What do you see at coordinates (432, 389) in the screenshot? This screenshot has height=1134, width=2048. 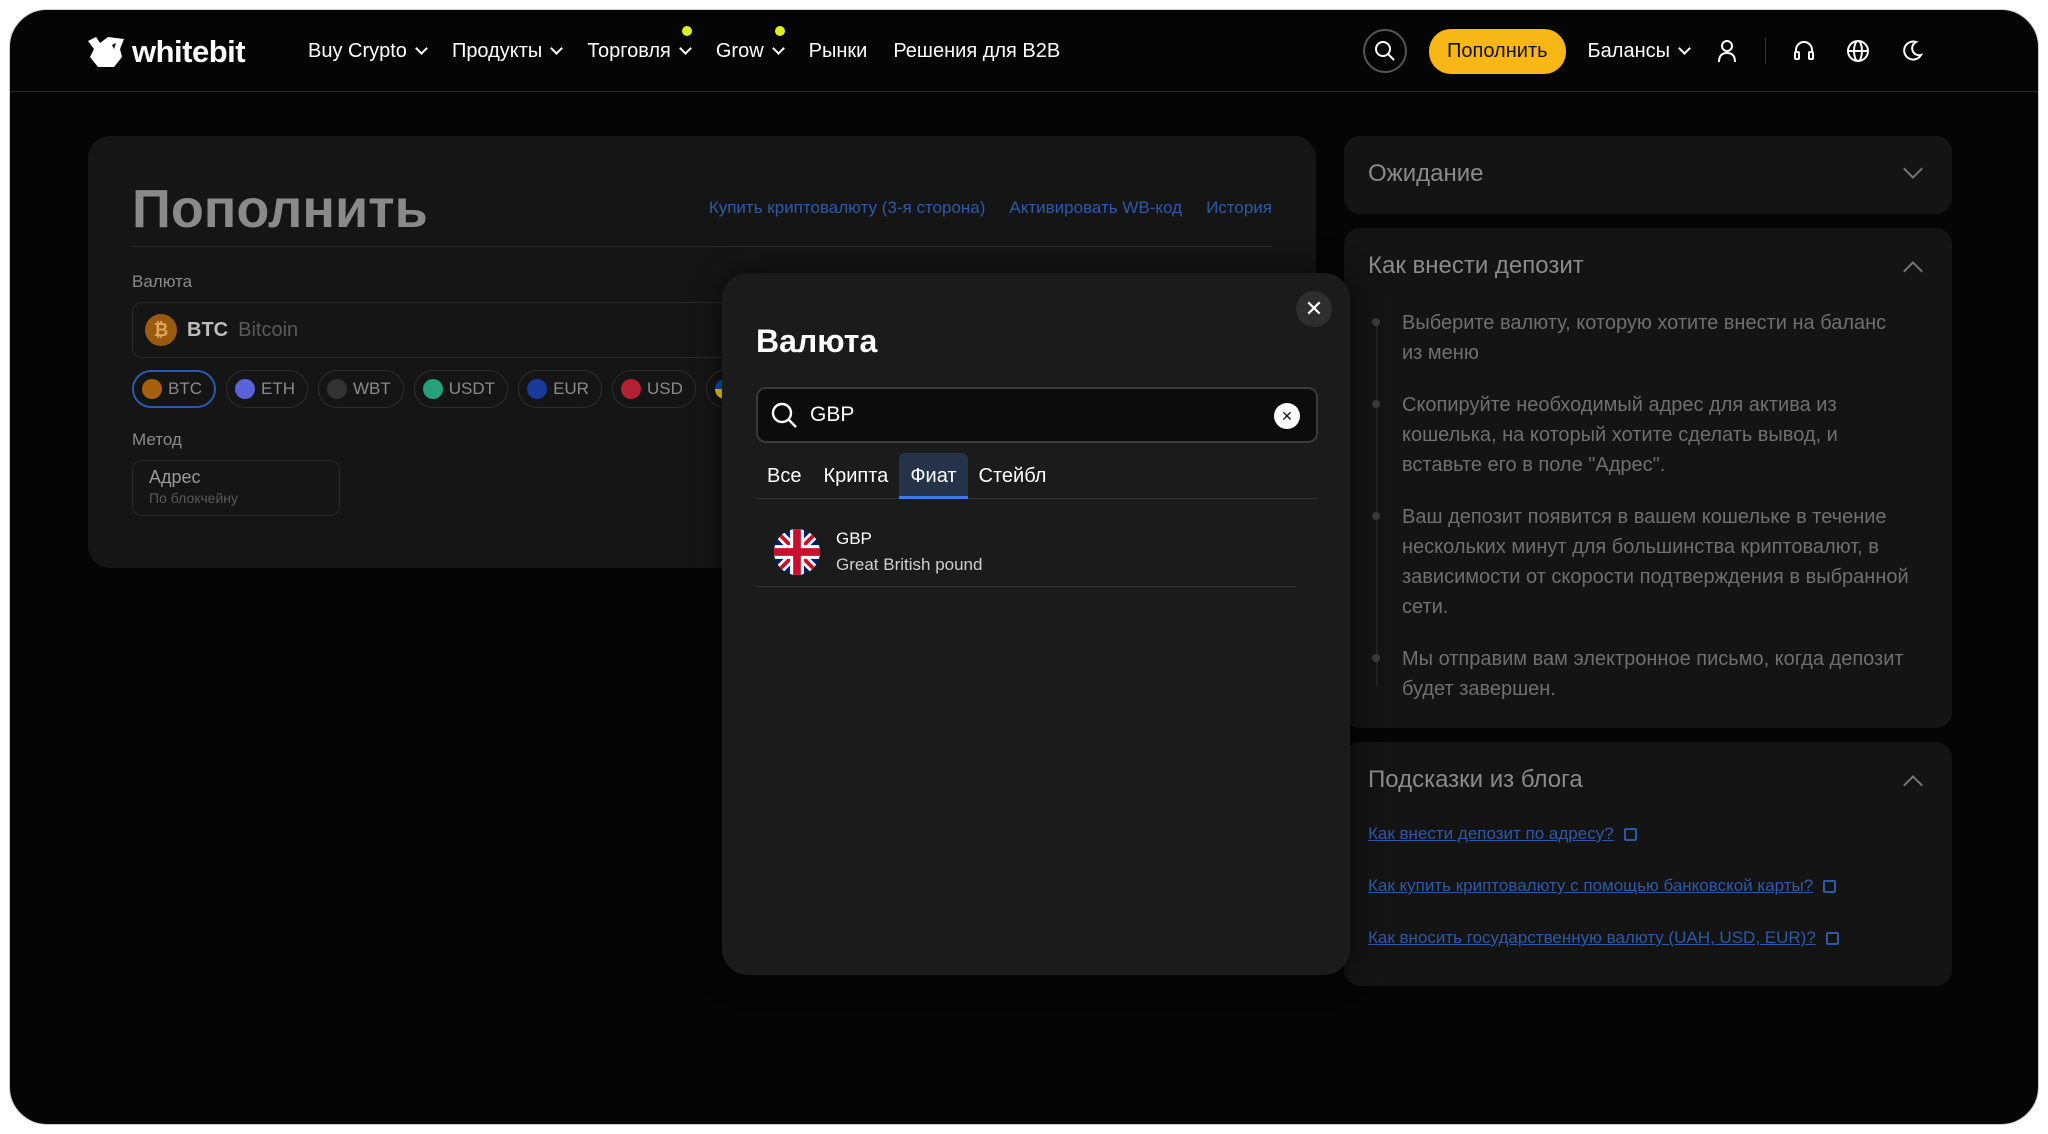 I see `usdt-coin-icon` at bounding box center [432, 389].